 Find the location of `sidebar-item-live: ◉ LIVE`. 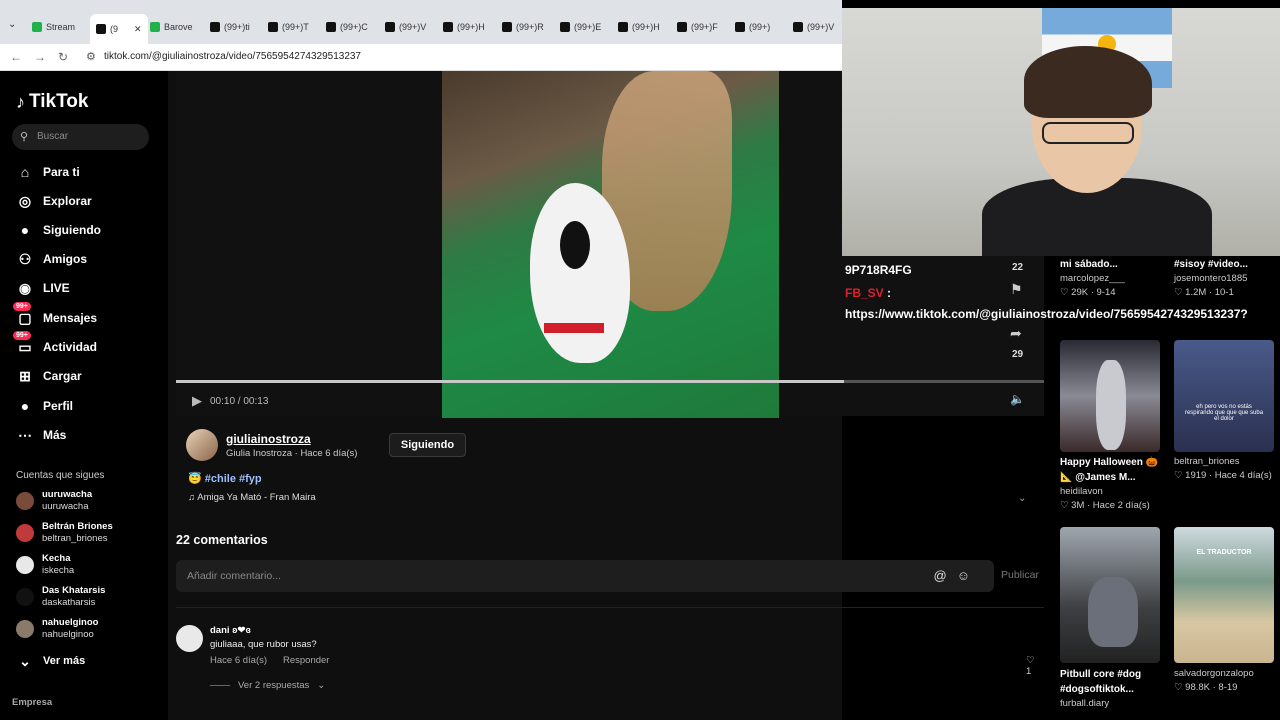

sidebar-item-live: ◉ LIVE is located at coordinates (43, 288).